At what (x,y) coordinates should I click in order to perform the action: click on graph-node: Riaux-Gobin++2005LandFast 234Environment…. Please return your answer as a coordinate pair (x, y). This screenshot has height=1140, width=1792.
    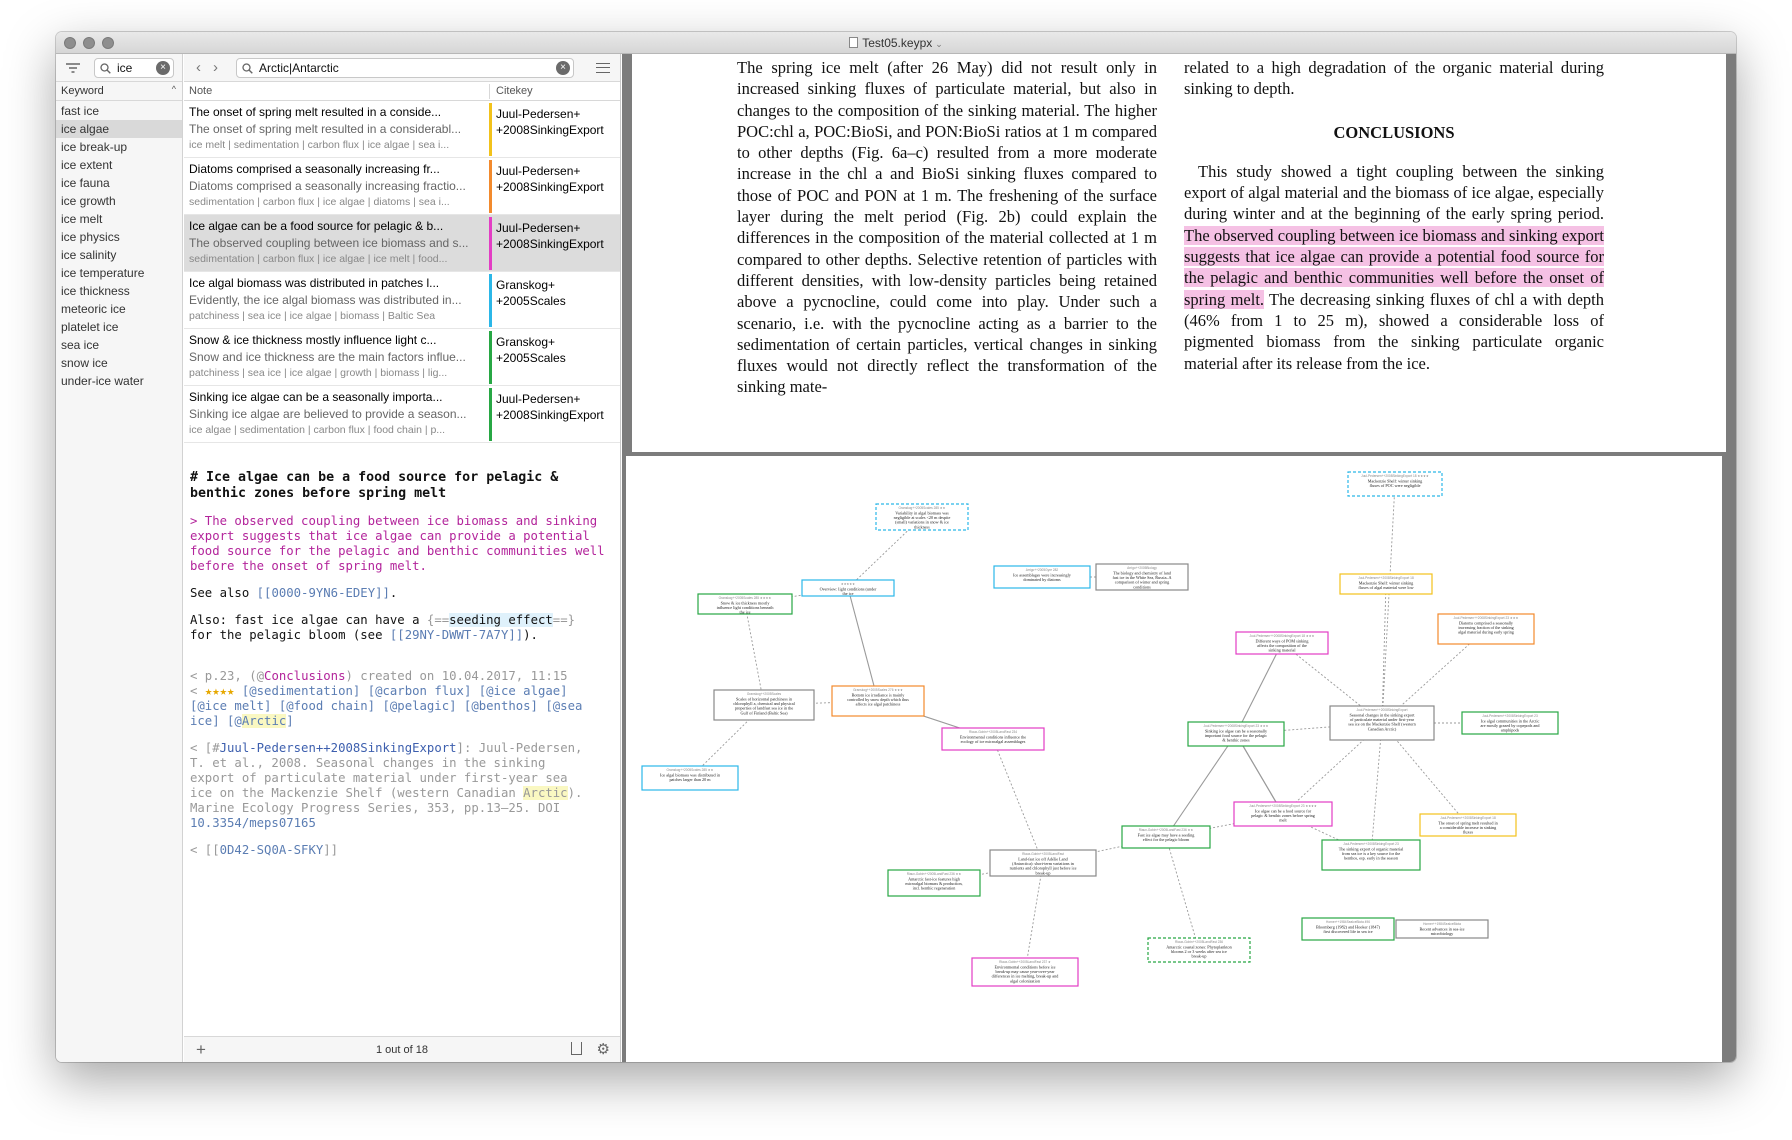
    Looking at the image, I should click on (993, 739).